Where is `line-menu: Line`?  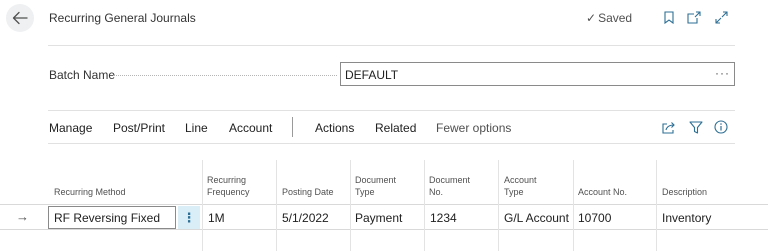
line-menu: Line is located at coordinates (196, 128).